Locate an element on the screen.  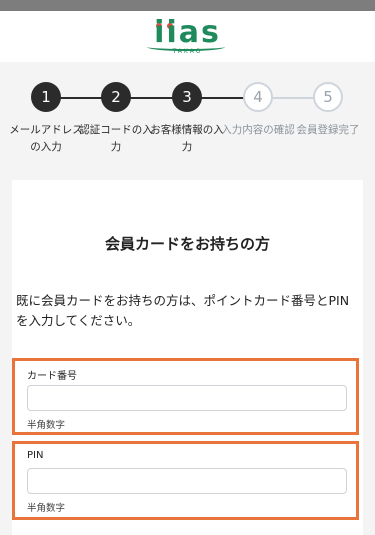
pin-hint: 半角数字 is located at coordinates (46, 508).